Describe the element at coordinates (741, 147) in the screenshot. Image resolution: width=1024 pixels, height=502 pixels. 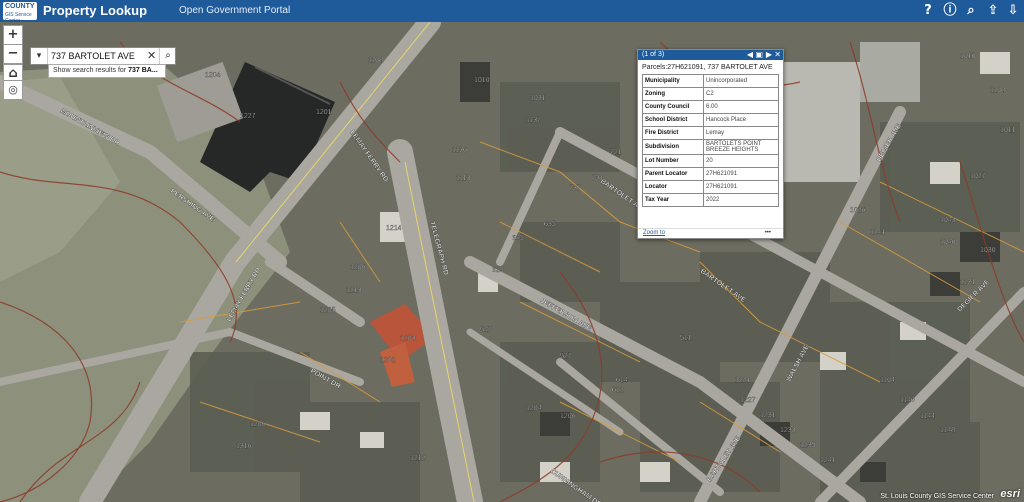
I see `attribute-value: BARTOLETS POINT BREEZE HEIGHTS` at that location.